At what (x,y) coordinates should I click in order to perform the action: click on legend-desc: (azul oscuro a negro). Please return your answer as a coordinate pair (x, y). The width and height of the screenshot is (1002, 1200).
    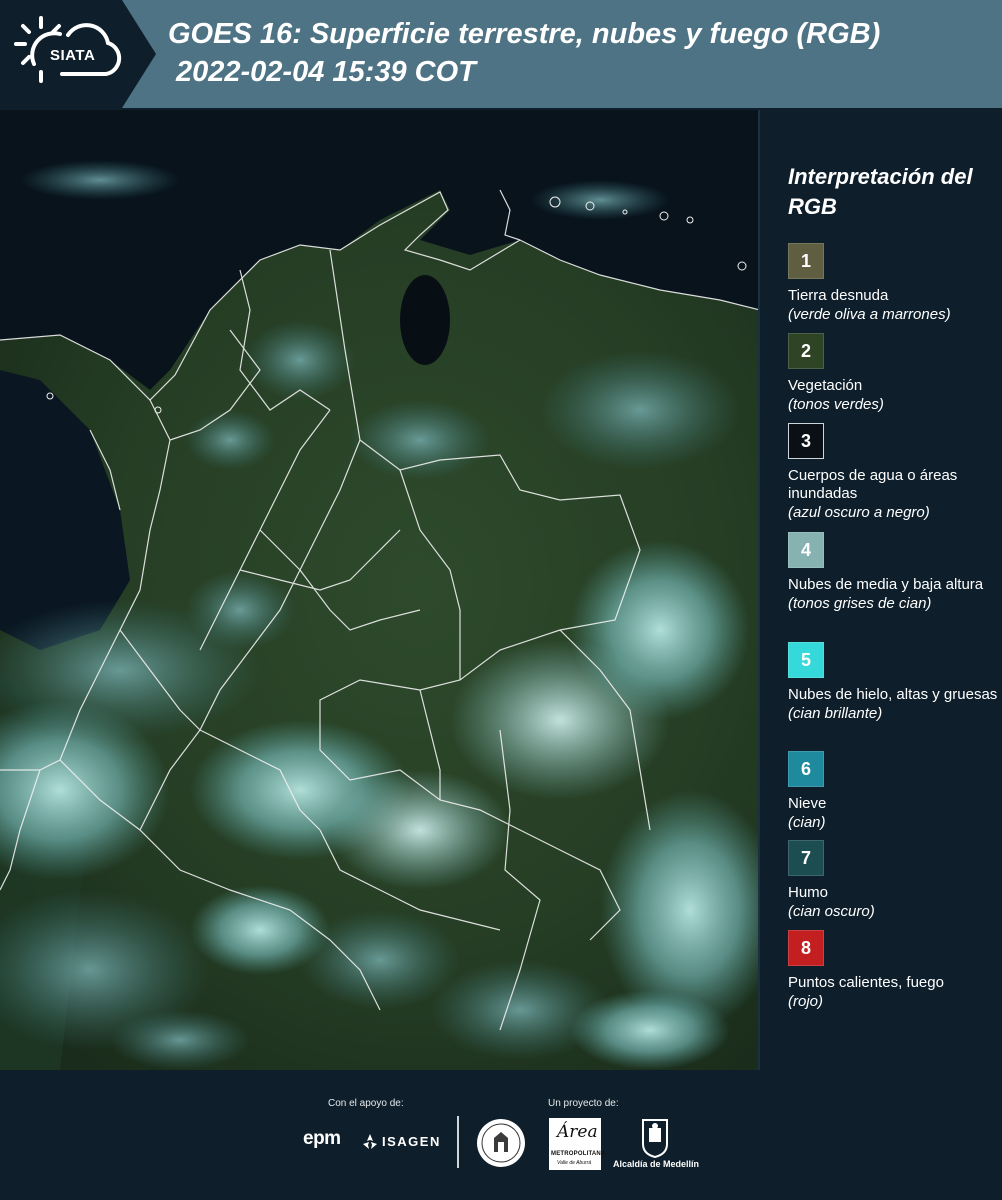
    Looking at the image, I should click on (859, 512).